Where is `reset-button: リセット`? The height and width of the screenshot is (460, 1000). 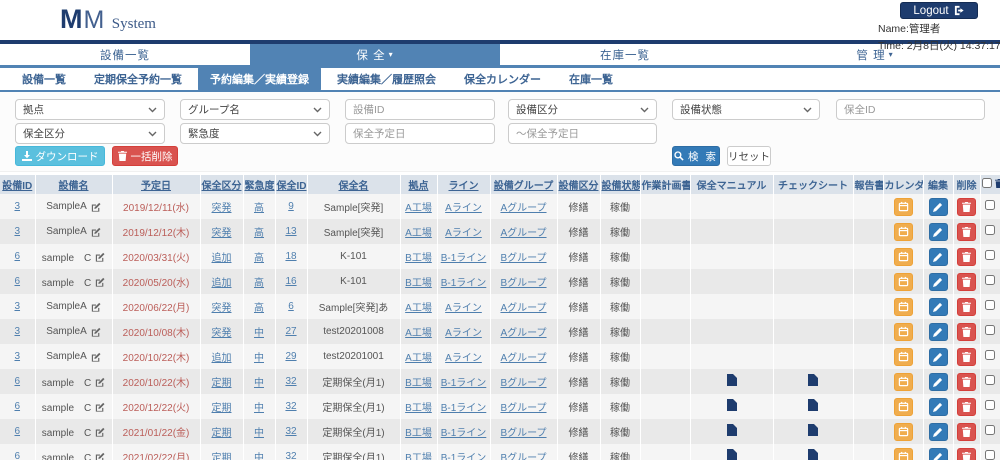 reset-button: リセット is located at coordinates (749, 156).